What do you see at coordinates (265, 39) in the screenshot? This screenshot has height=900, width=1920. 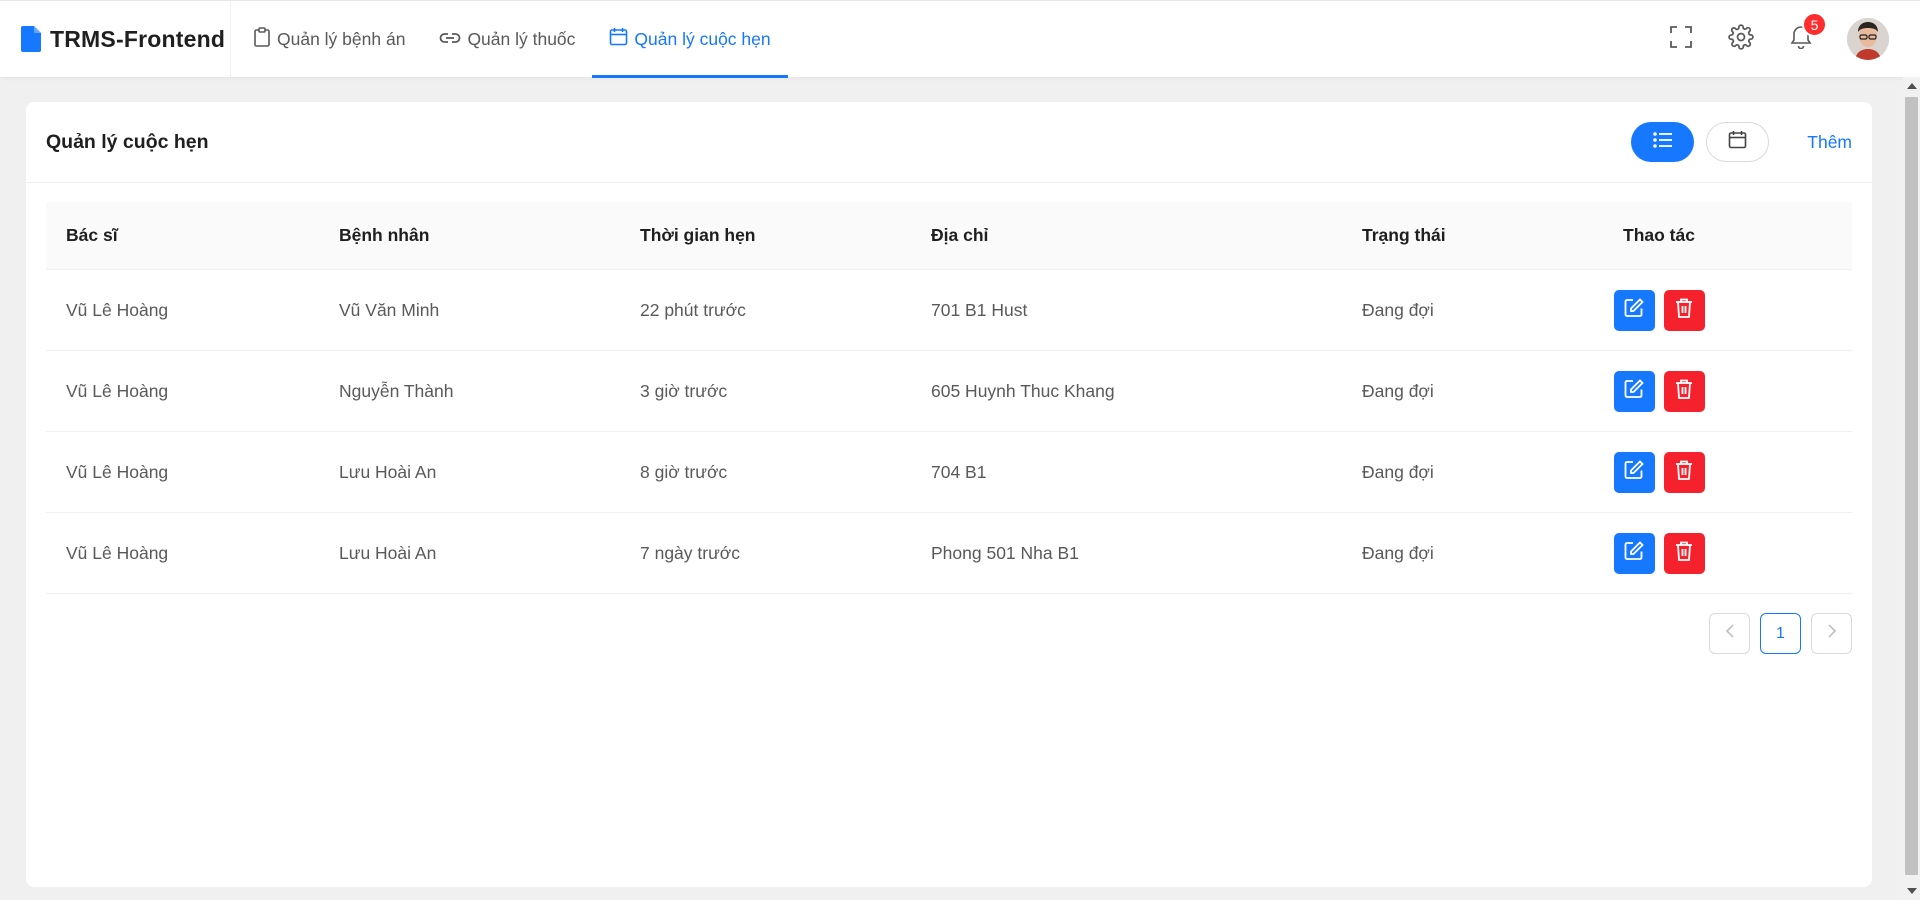 I see `clipboard-icon` at bounding box center [265, 39].